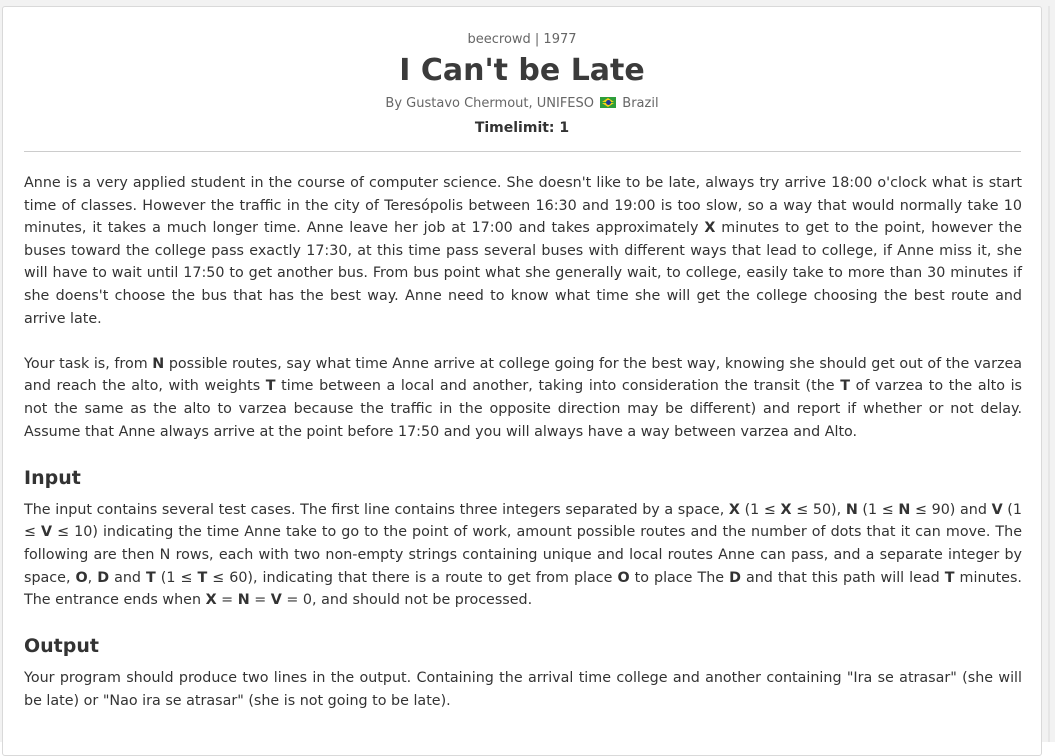 The image size is (1055, 756). Describe the element at coordinates (61, 646) in the screenshot. I see `output-heading: Output` at that location.